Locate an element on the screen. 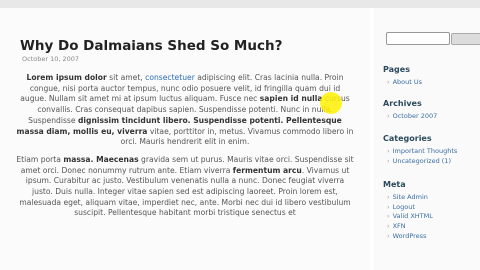 The image size is (480, 270). sidebar-link-label: About Us is located at coordinates (407, 82).